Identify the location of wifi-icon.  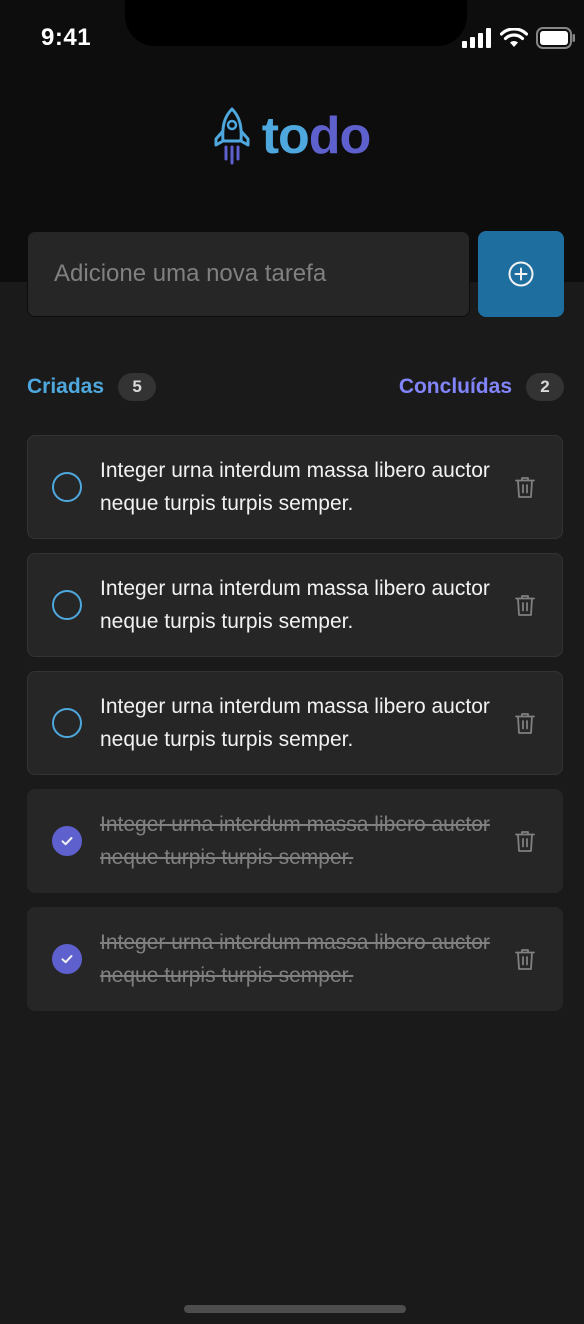
(514, 37).